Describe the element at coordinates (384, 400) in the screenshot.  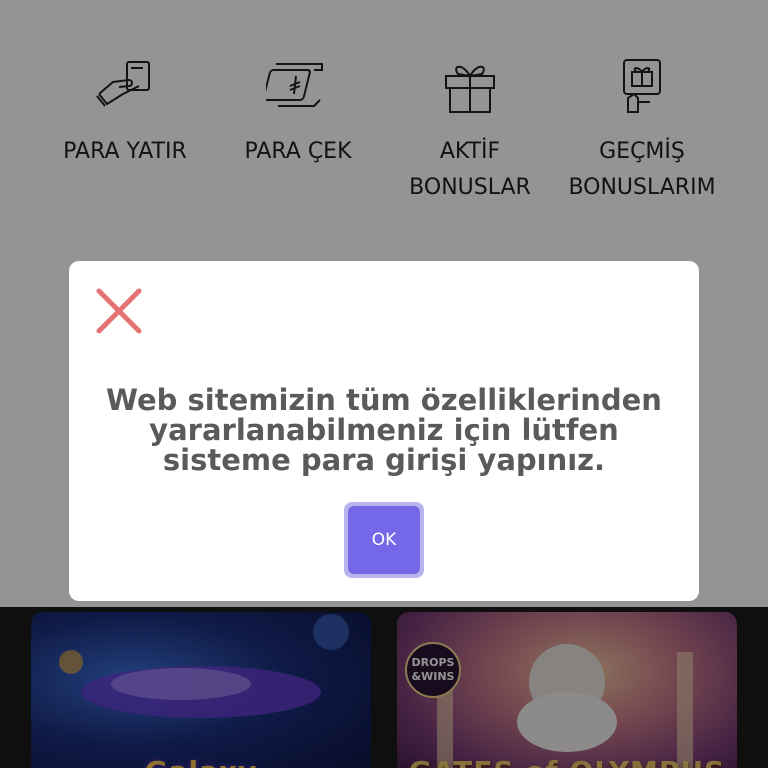
I see `dialog-message-line-1: Web sitemizin tüm özelliklerinden` at that location.